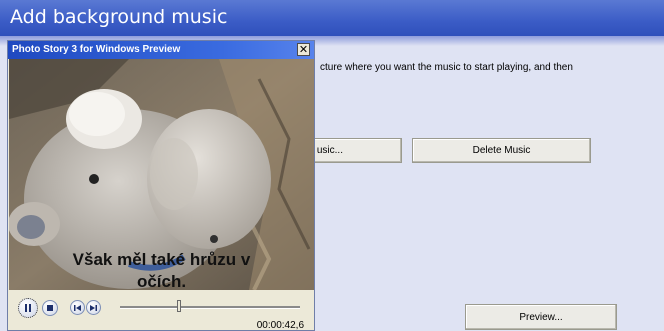 The width and height of the screenshot is (664, 331). I want to click on delete-music-button: Delete Music, so click(501, 150).